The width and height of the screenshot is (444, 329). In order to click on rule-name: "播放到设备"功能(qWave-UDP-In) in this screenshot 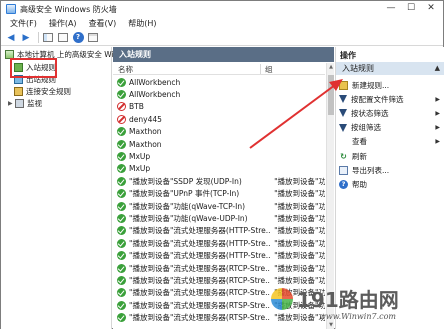, I will do `click(188, 218)`.